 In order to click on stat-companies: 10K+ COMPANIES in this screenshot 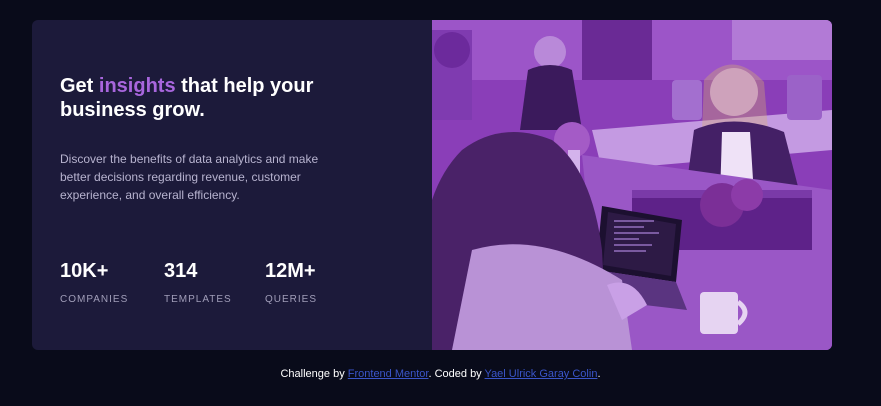, I will do `click(94, 282)`.